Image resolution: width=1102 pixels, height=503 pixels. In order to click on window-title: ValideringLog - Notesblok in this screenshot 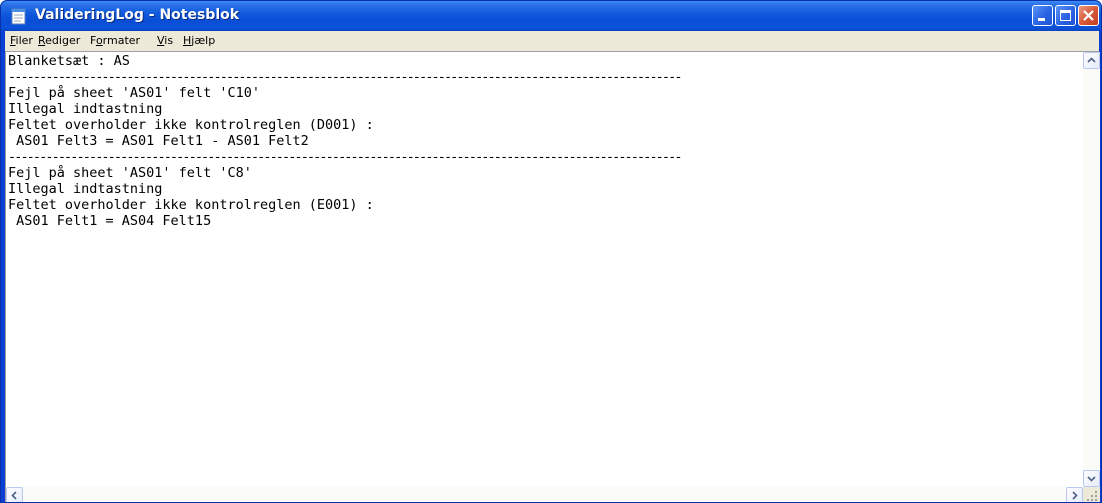, I will do `click(137, 15)`.